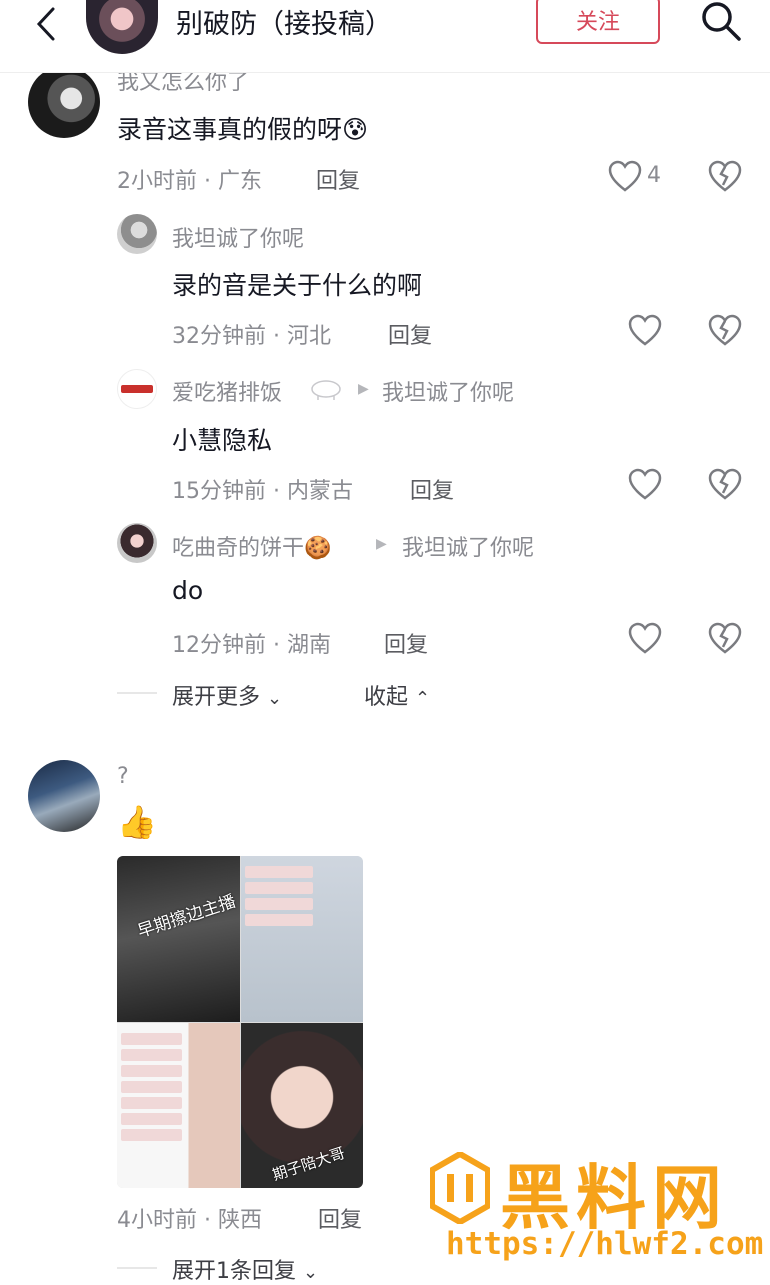  Describe the element at coordinates (251, 546) in the screenshot. I see `commenter-name: 吃曲奇的饼干🍪` at that location.